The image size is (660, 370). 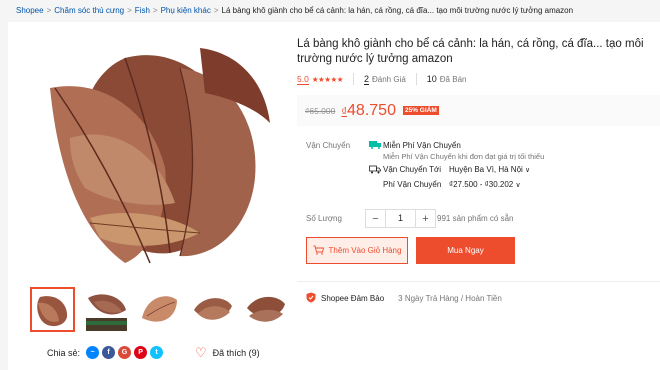 I want to click on sale-price-value: 48.750, so click(x=371, y=110).